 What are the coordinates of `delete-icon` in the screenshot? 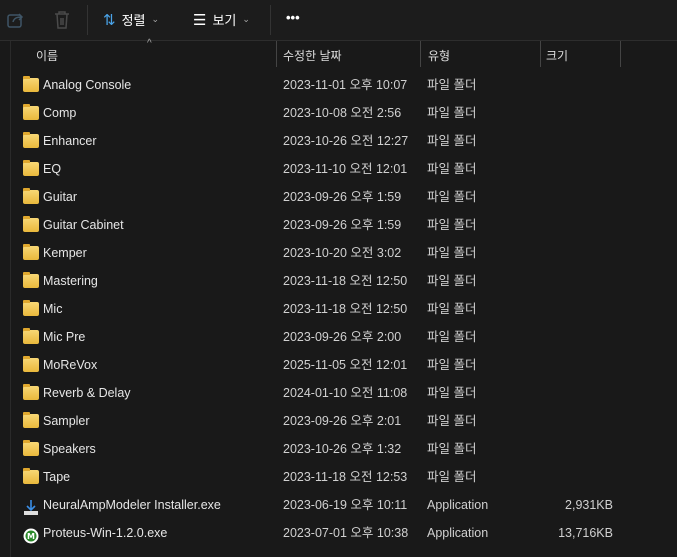 It's located at (62, 20).